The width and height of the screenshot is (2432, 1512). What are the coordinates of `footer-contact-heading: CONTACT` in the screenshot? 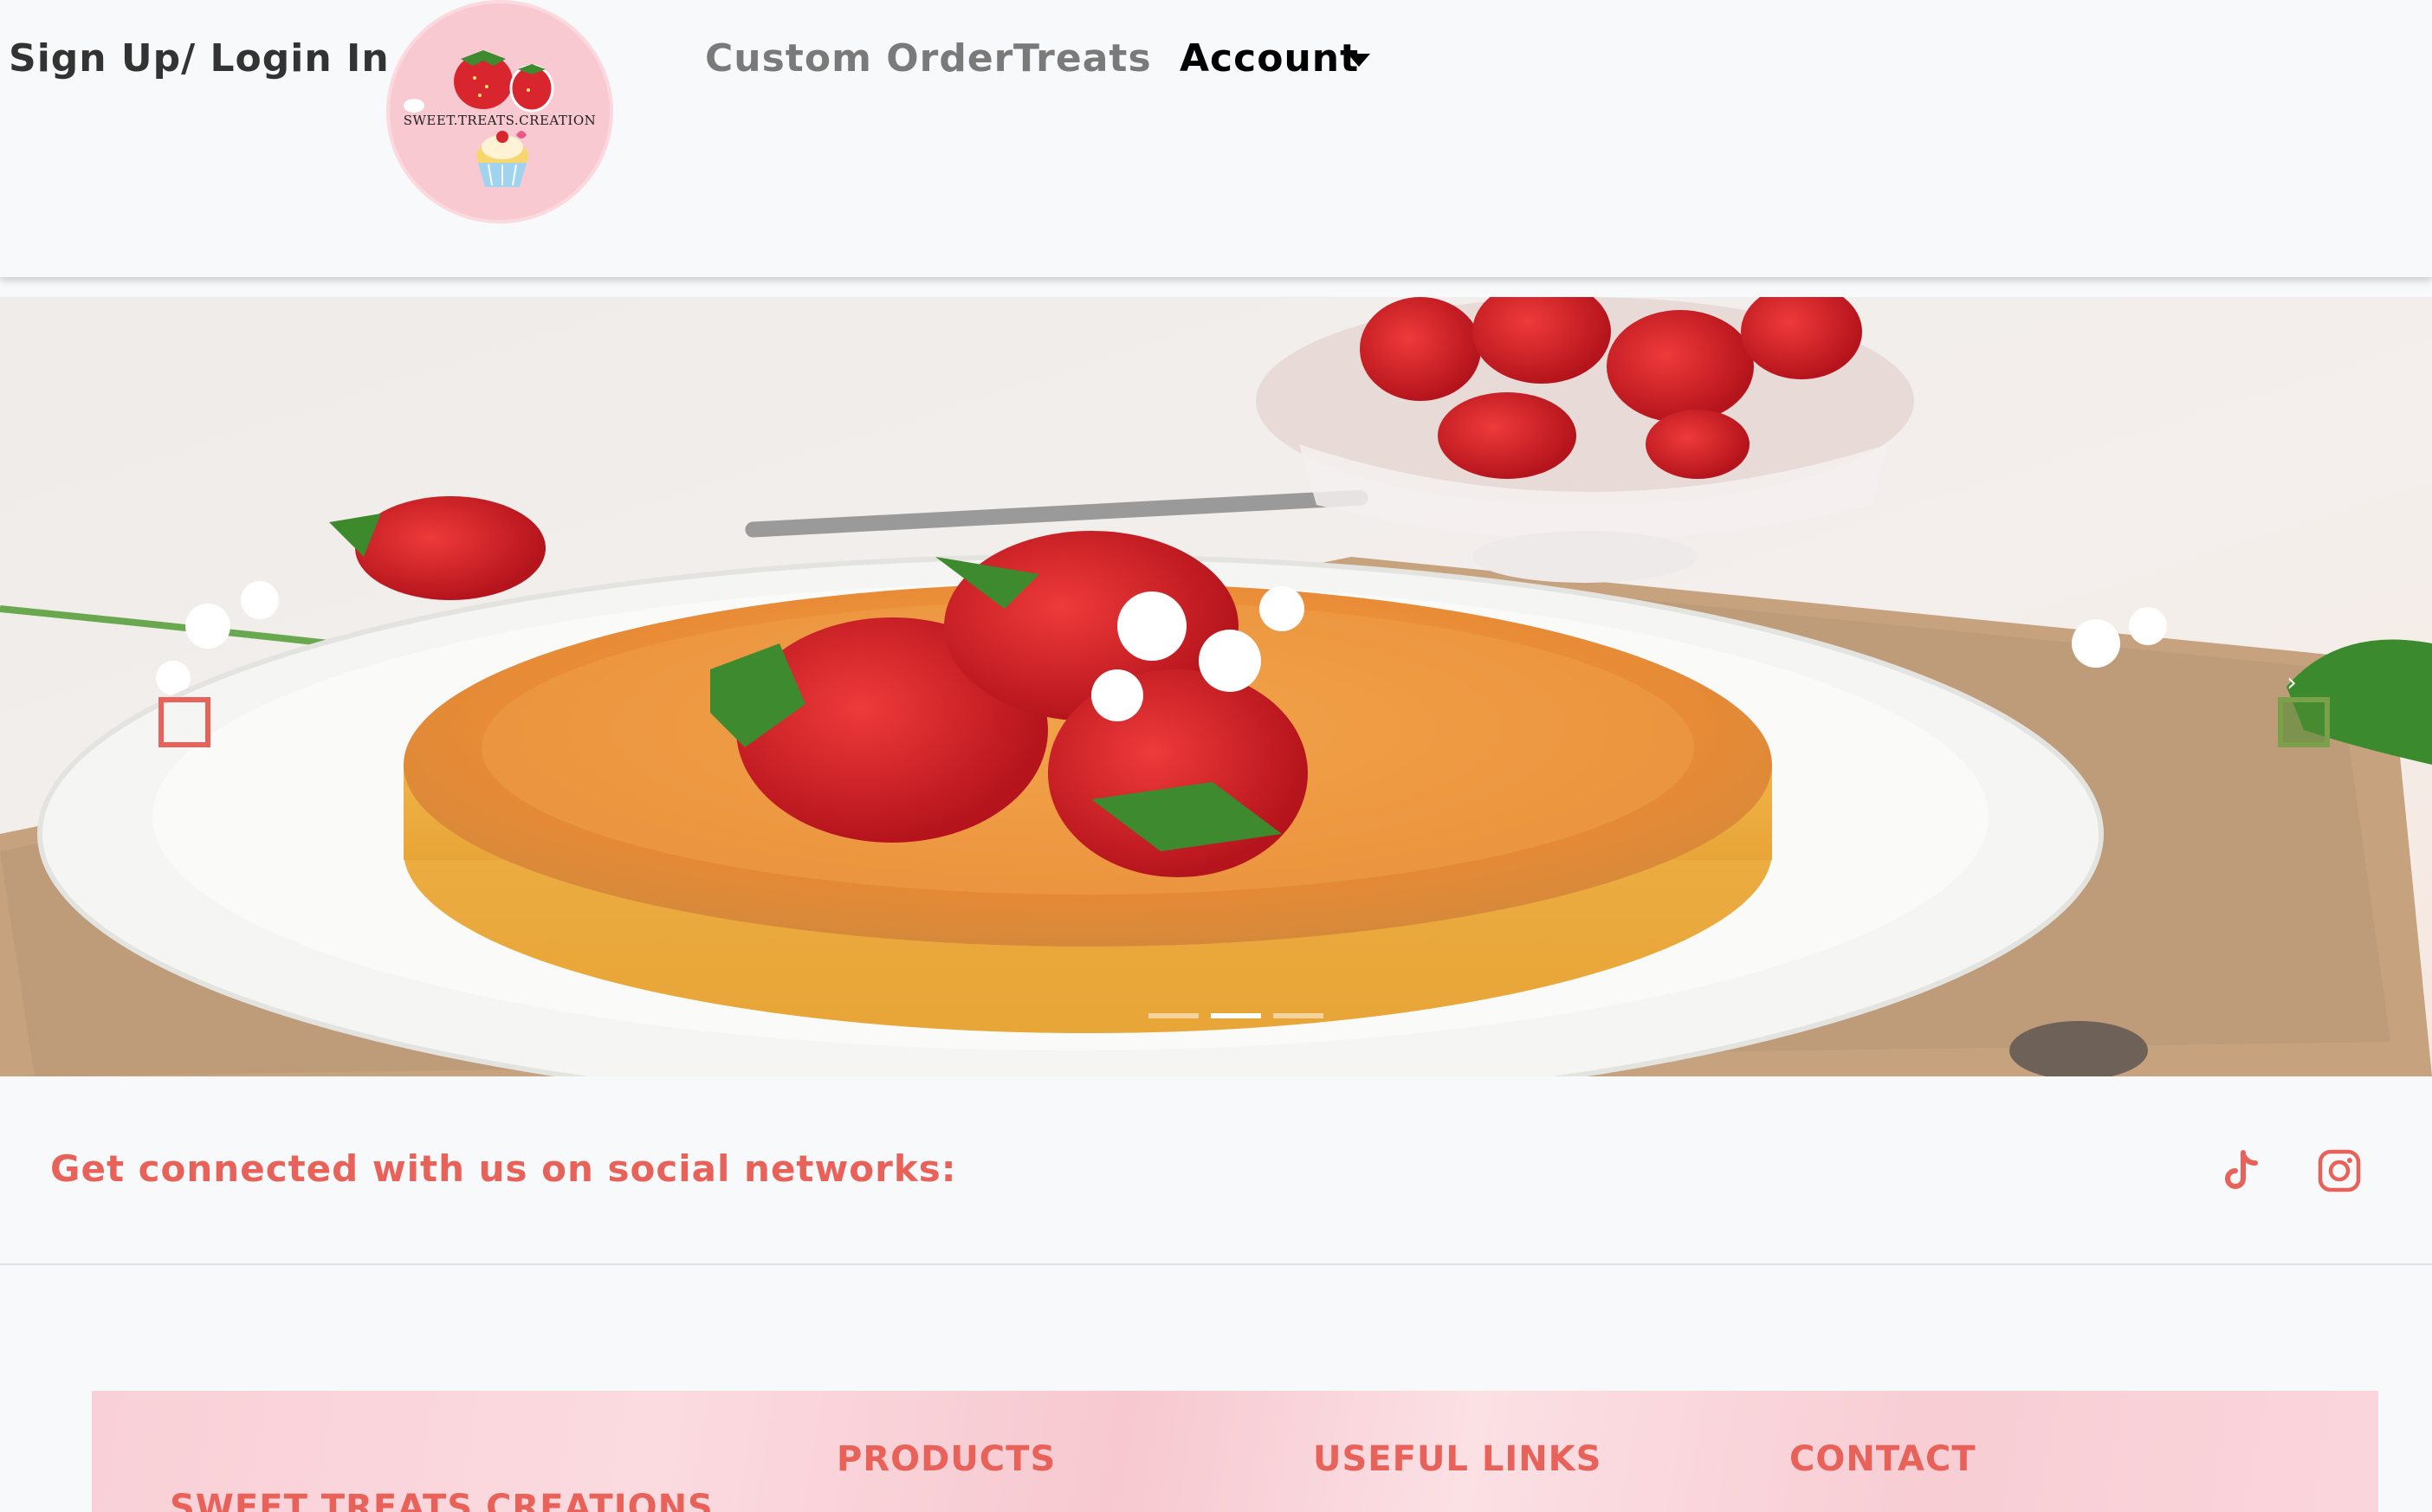 It's located at (1882, 1459).